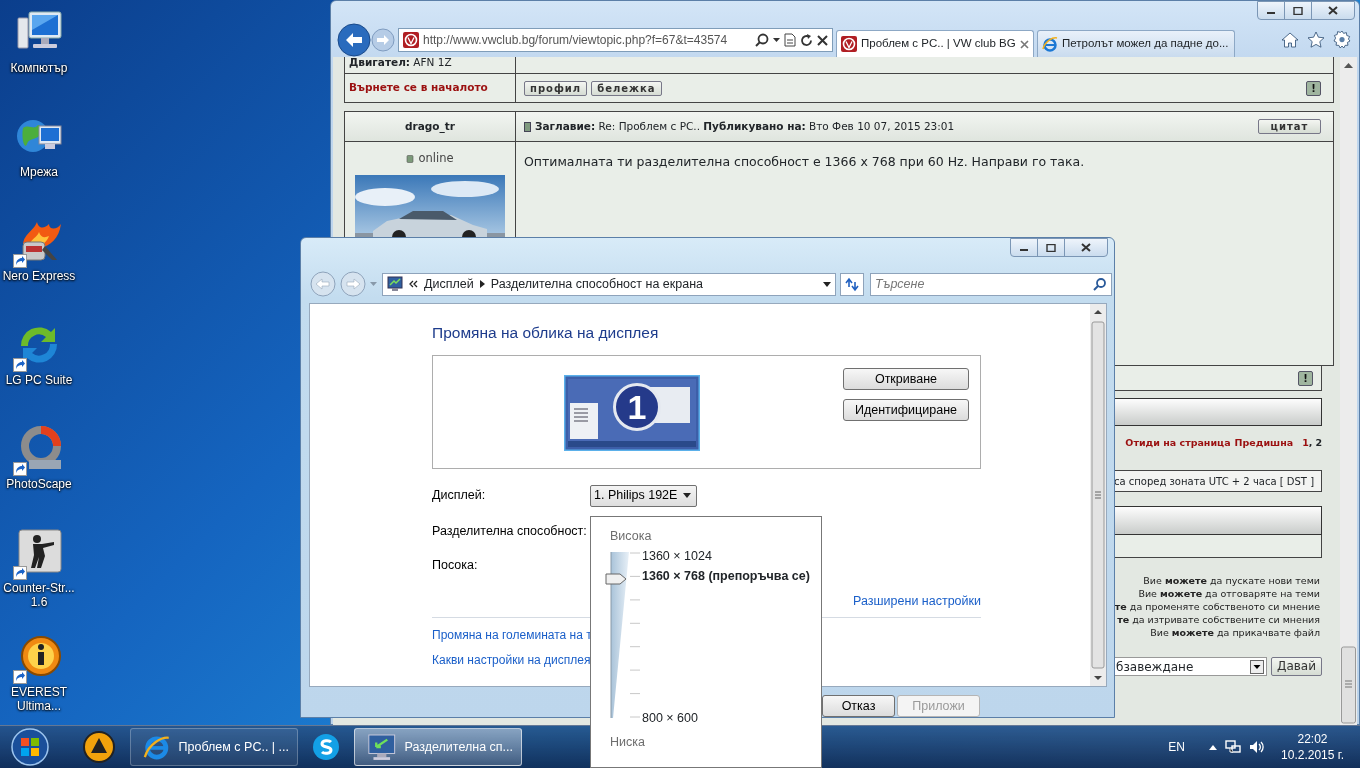 Image resolution: width=1360 pixels, height=768 pixels. I want to click on chat-icon, so click(326, 747).